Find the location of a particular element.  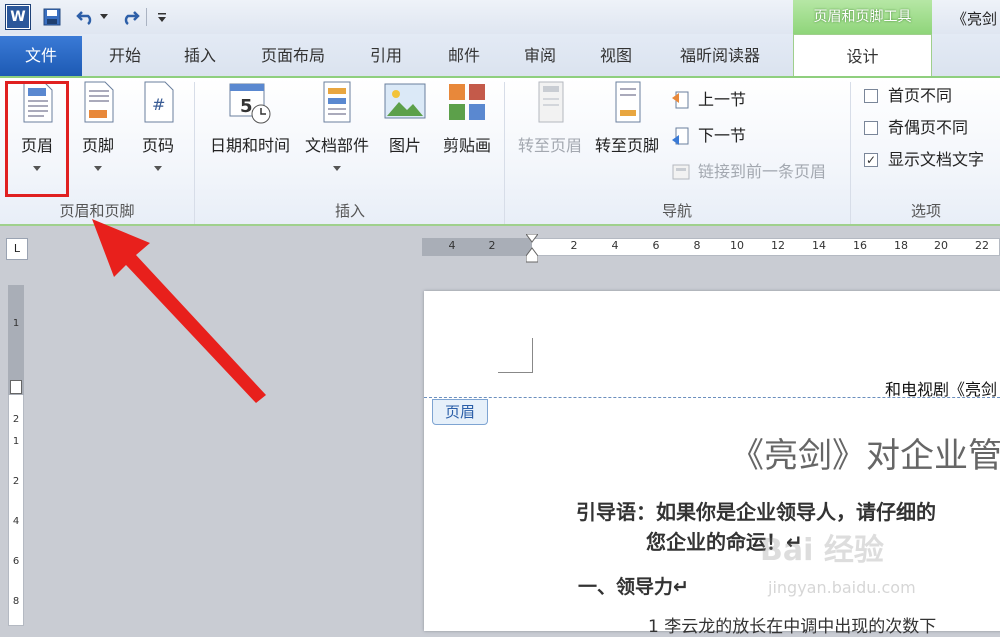

different-first-page-label: 首页不同 is located at coordinates (920, 95).